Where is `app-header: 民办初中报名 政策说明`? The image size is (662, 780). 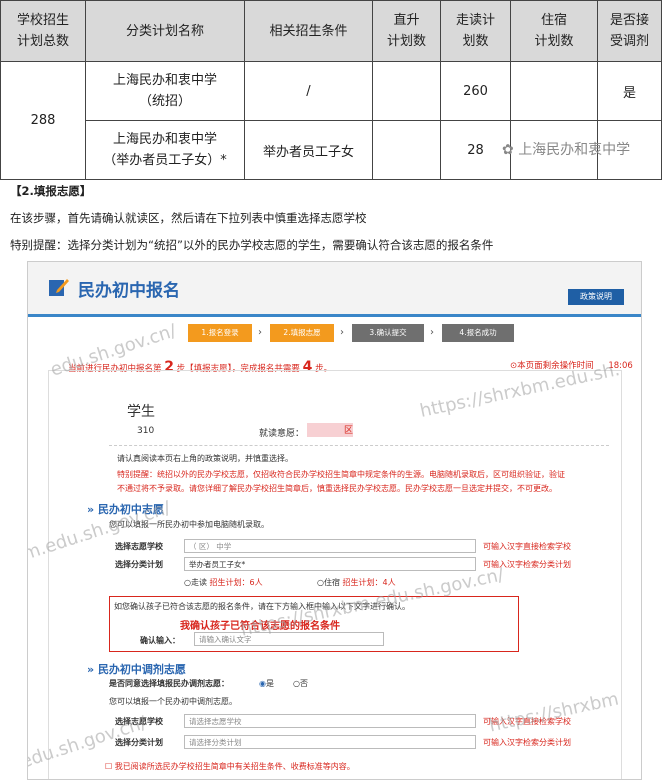
app-header: 民办初中报名 政策说明 is located at coordinates (334, 289).